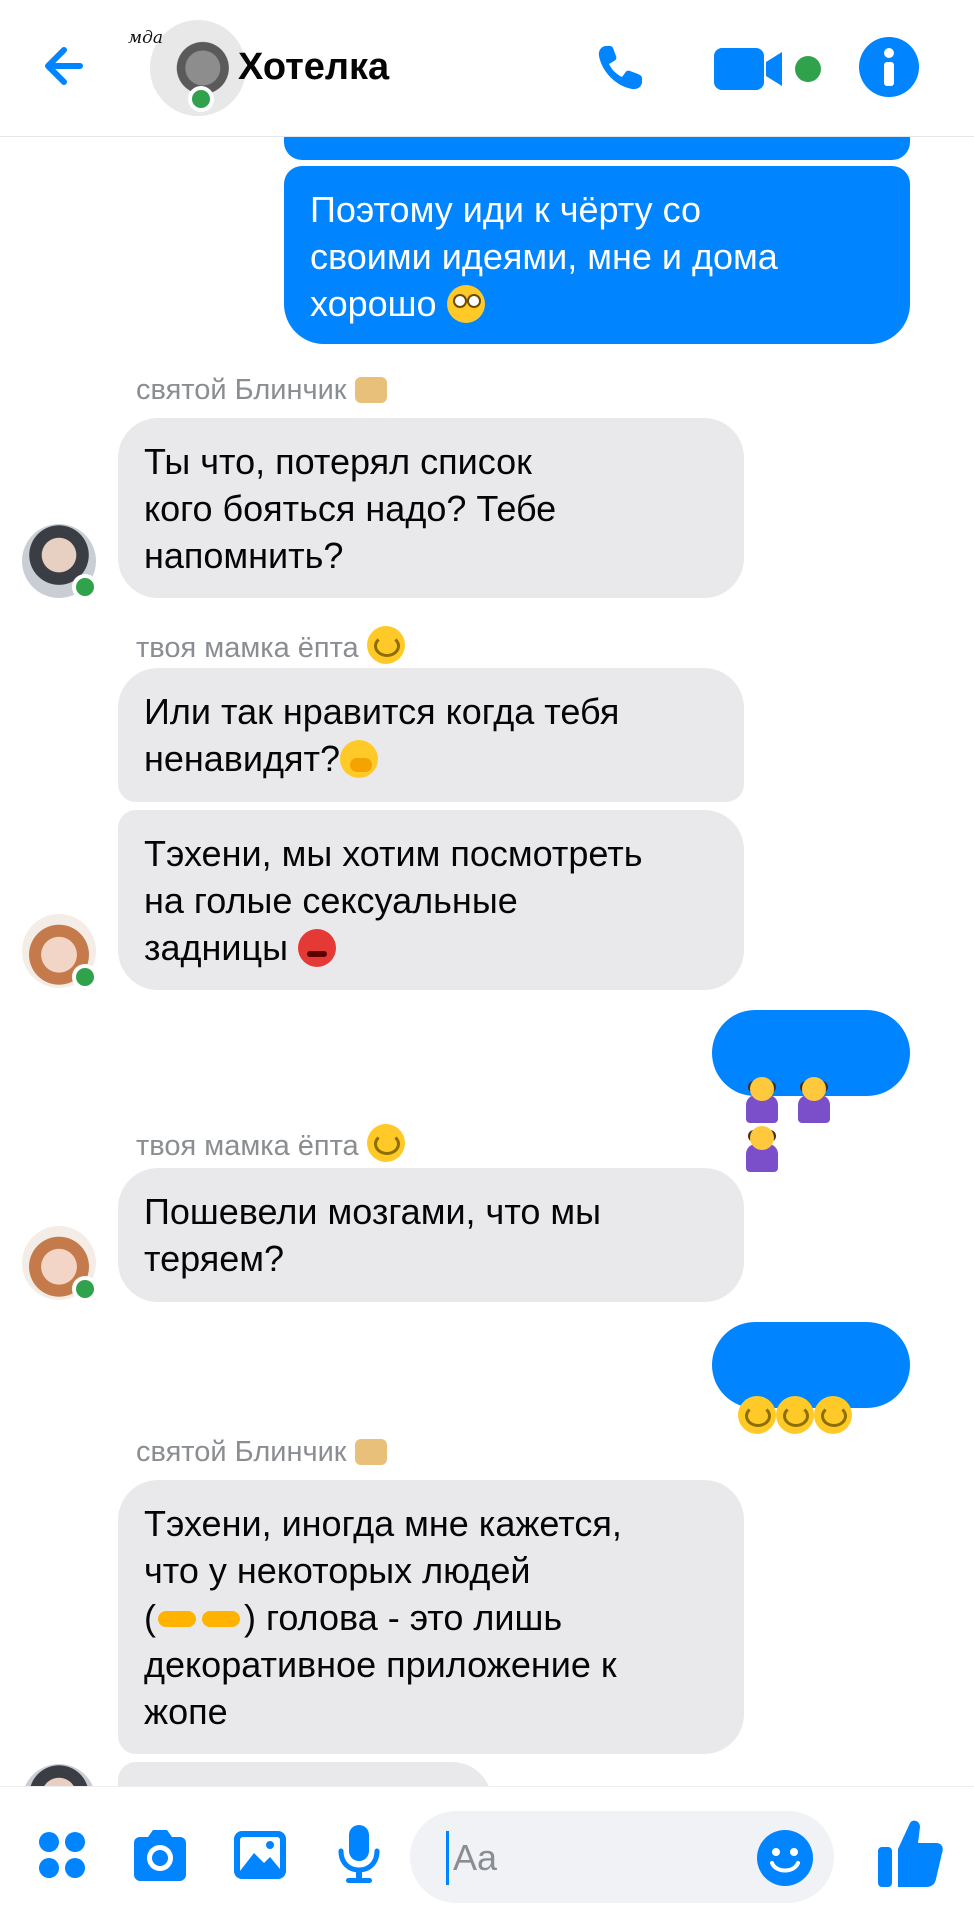 This screenshot has height=1921, width=974. I want to click on camera-icon, so click(160, 1857).